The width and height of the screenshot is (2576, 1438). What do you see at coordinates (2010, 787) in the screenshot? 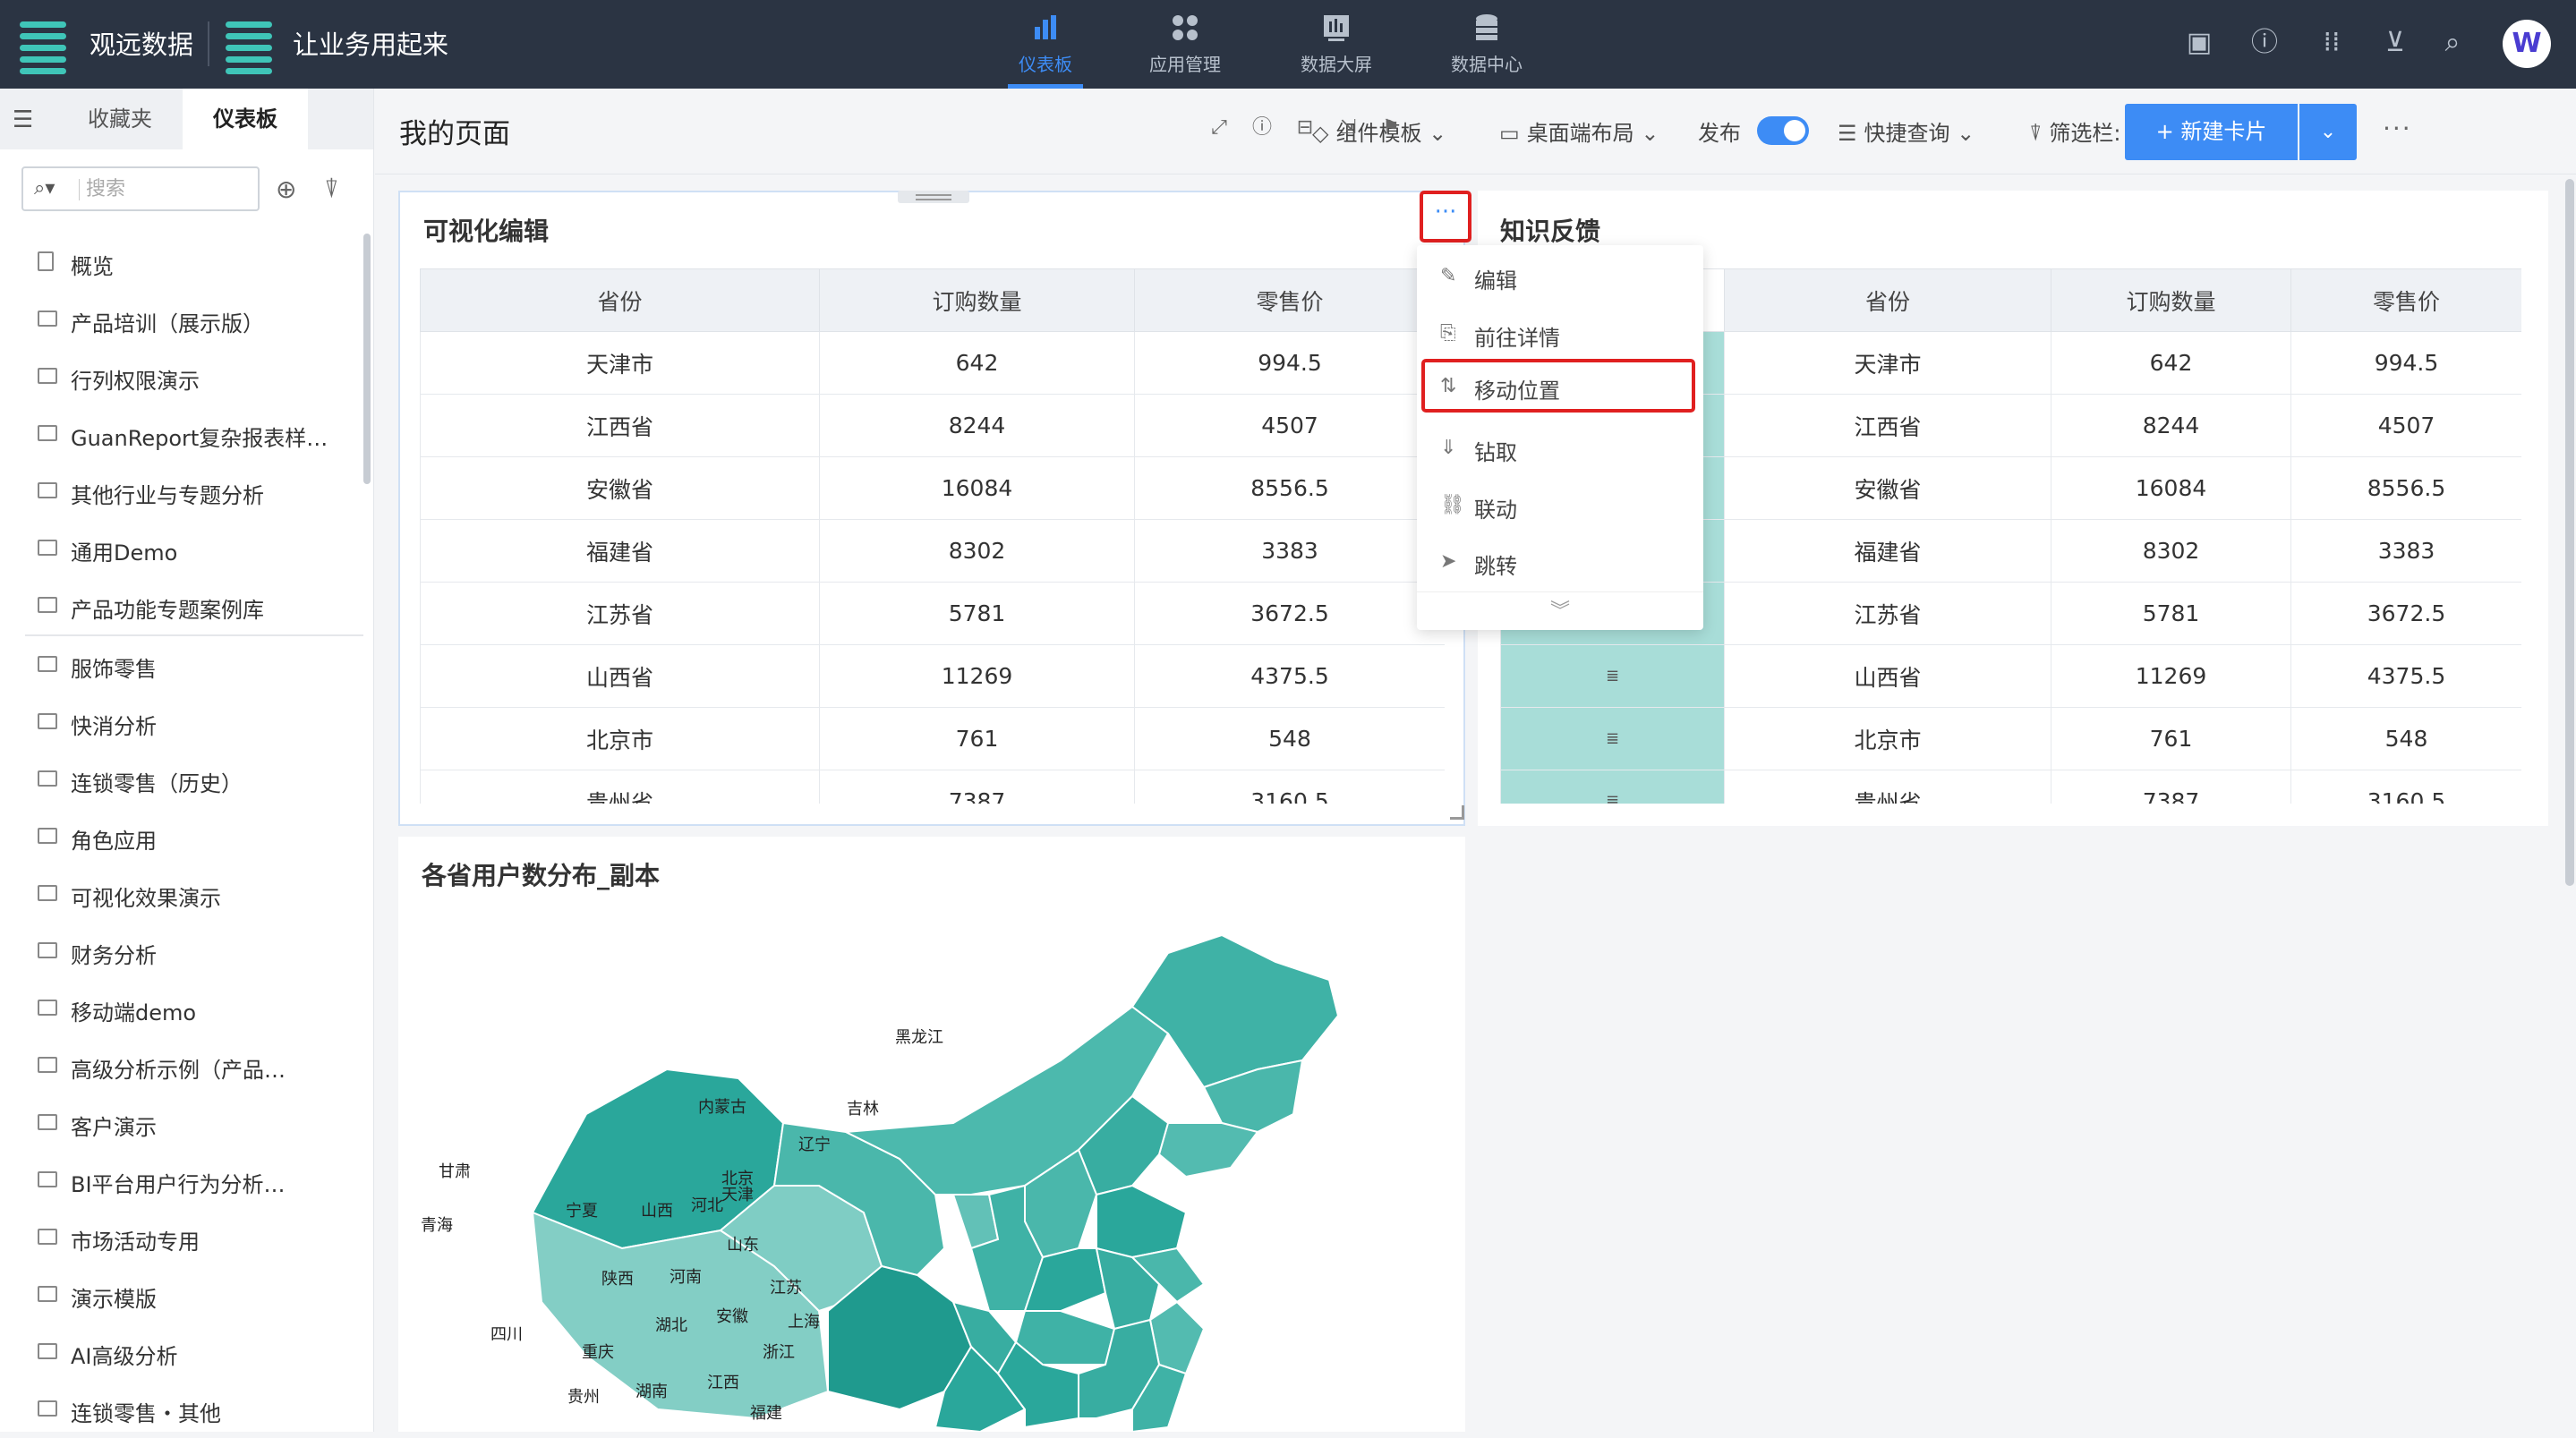
I see `table-row: ≣ 贵州省 7387 3160.5` at bounding box center [2010, 787].